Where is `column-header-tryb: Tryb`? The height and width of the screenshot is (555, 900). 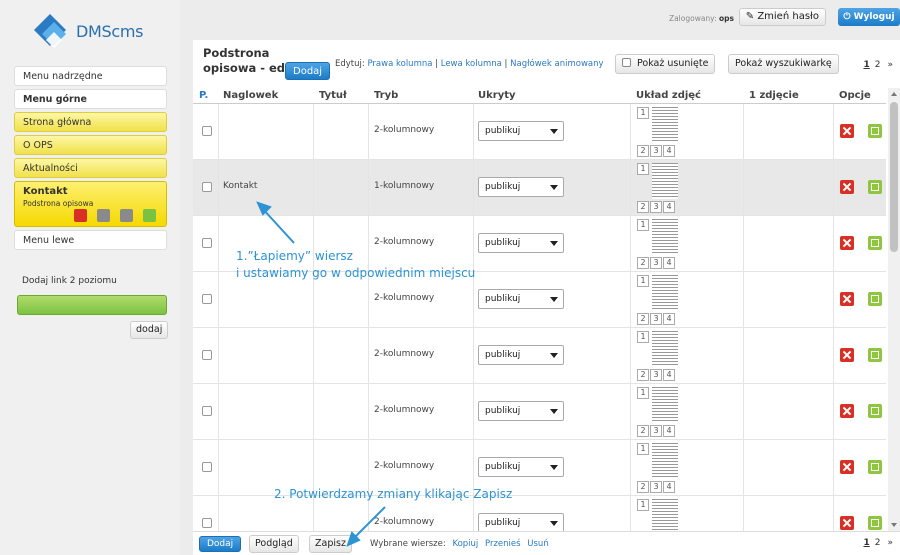 column-header-tryb: Tryb is located at coordinates (386, 96).